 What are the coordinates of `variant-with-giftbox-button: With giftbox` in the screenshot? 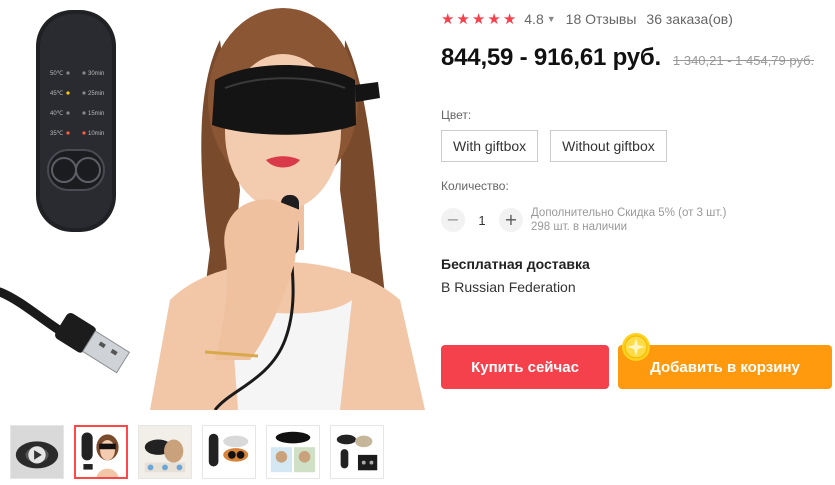 It's located at (490, 146).